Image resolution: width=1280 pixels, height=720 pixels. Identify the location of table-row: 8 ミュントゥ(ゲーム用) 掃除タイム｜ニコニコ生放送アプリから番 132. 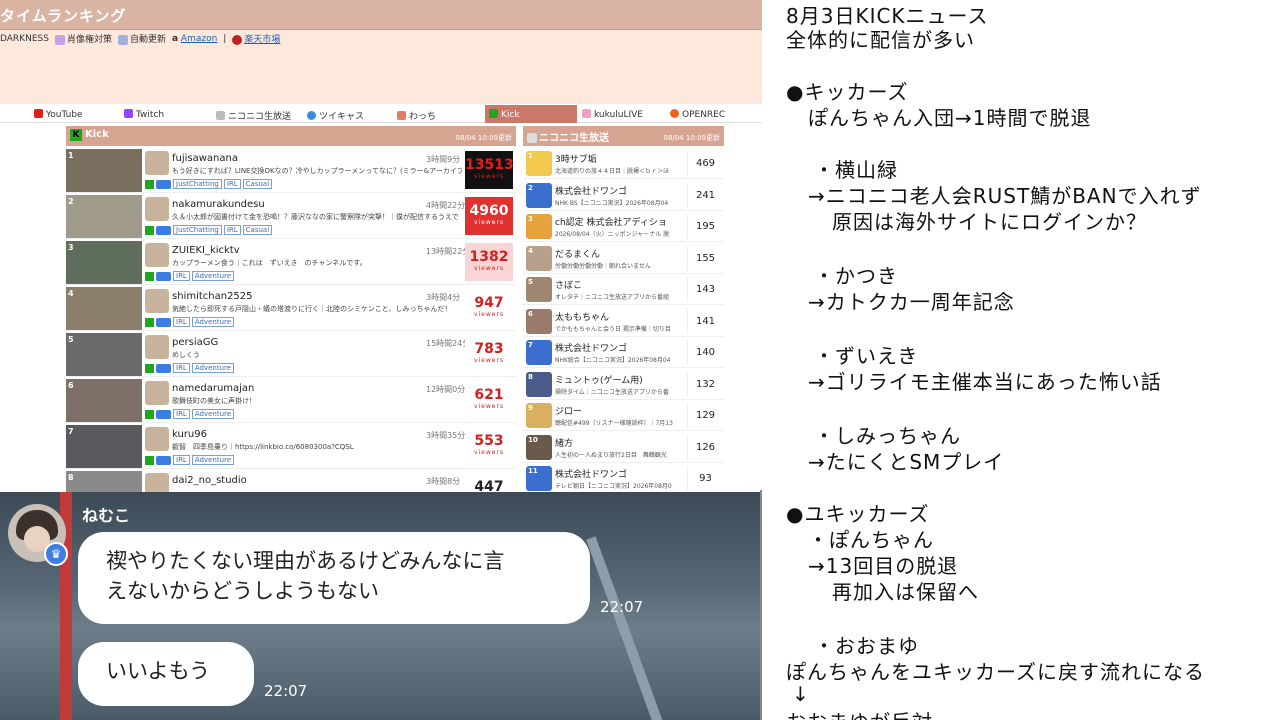
(623, 384).